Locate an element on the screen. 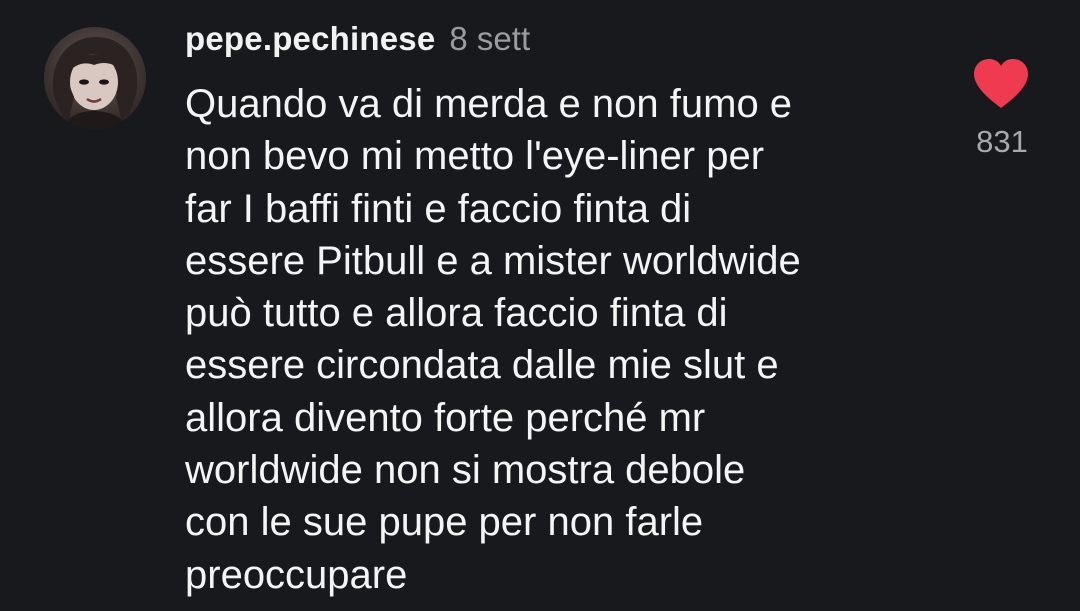  heart-icon is located at coordinates (1001, 83).